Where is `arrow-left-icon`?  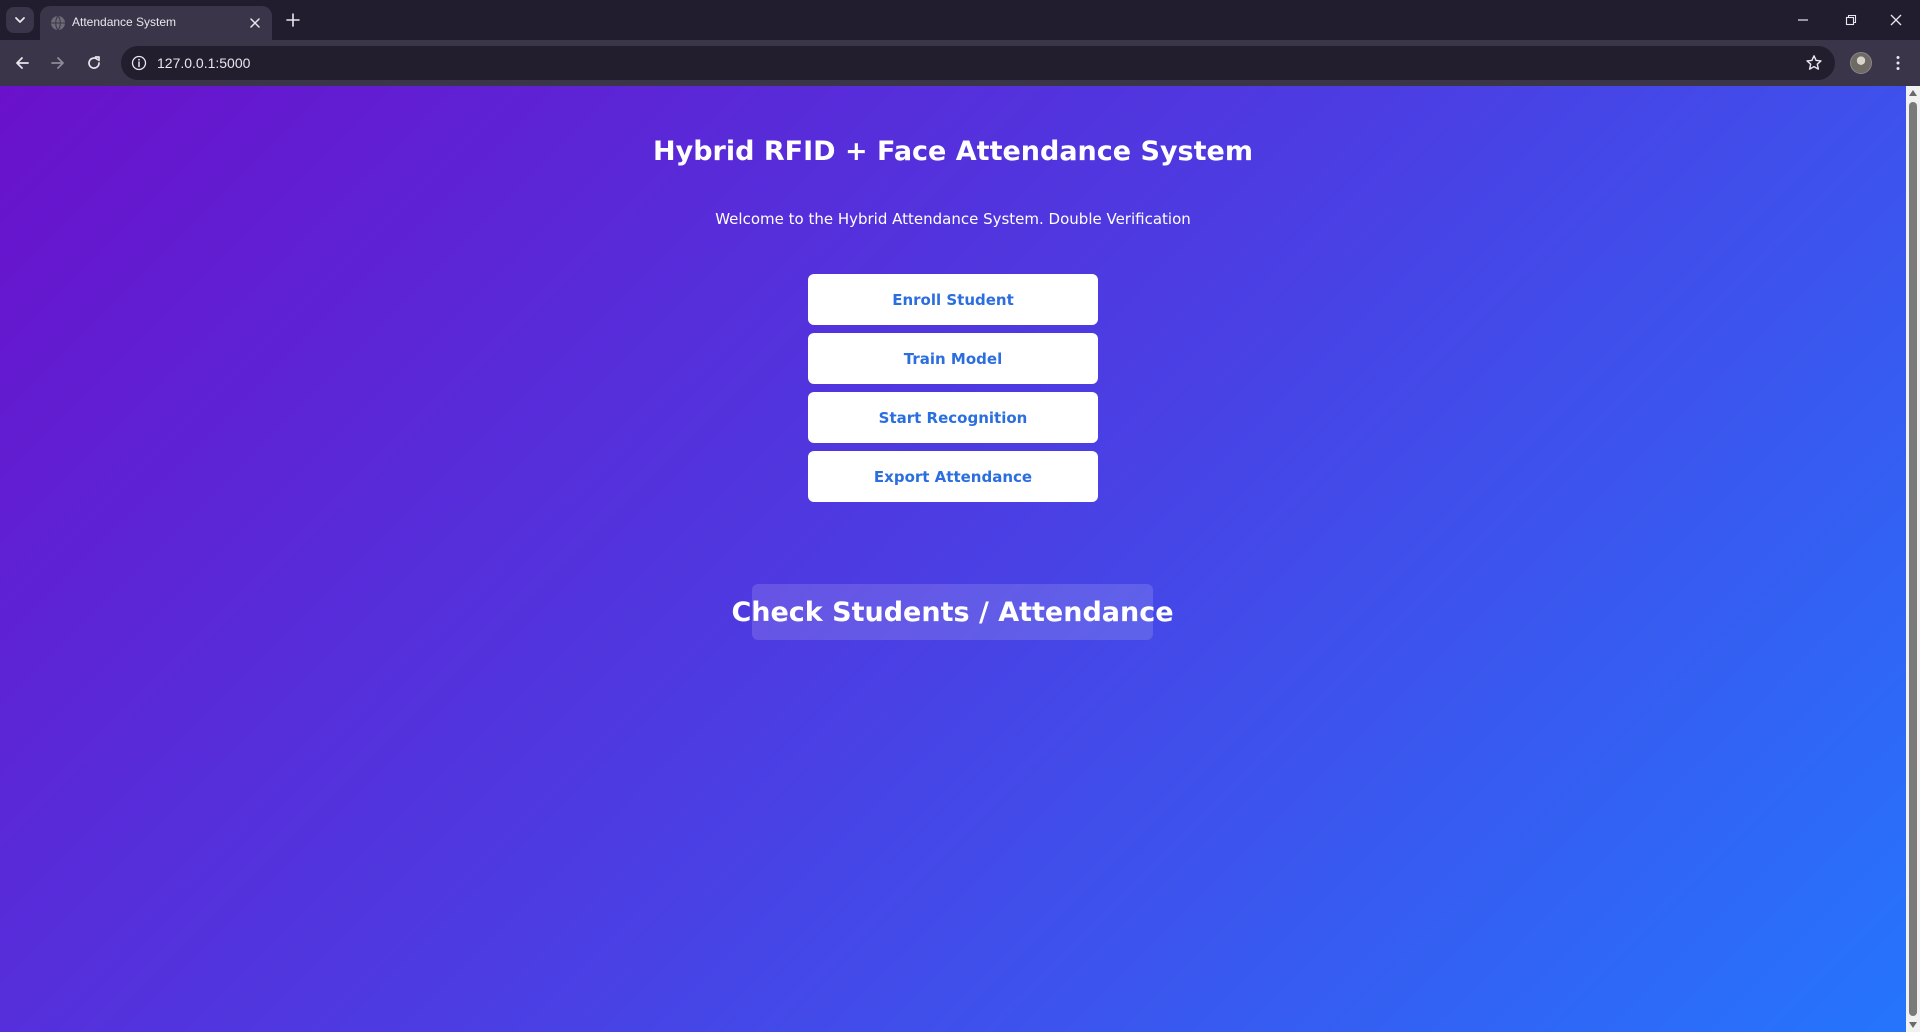
arrow-left-icon is located at coordinates (22, 63).